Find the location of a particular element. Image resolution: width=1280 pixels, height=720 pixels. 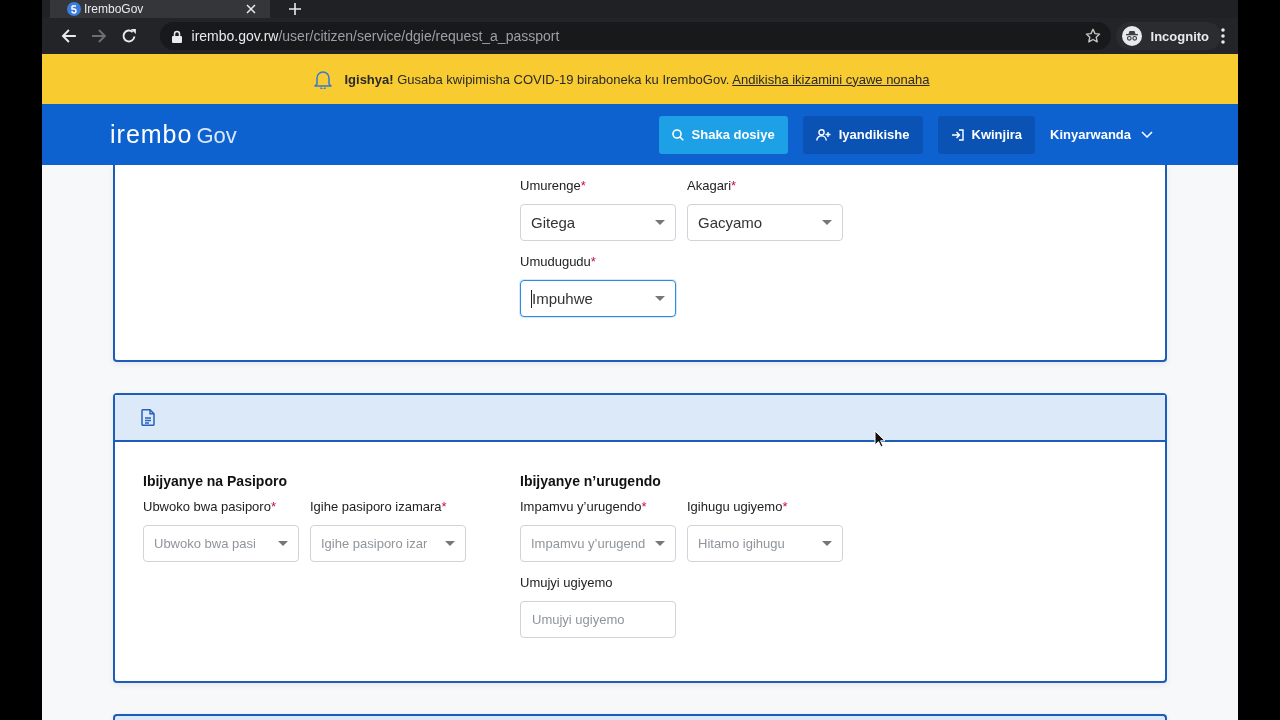

field-label: Umujyi ugiyemo is located at coordinates (567, 583).